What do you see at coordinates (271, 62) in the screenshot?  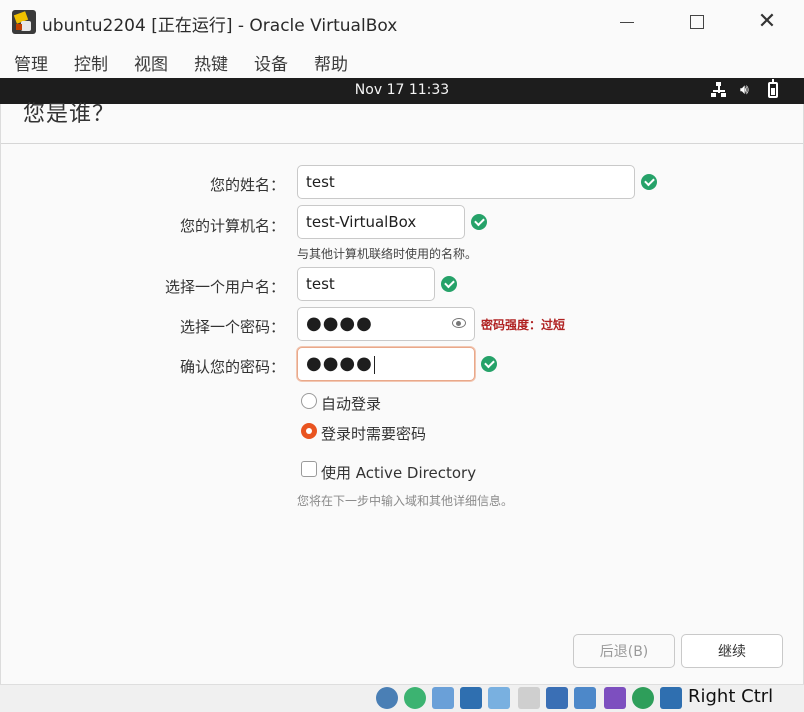 I see `menu-item-devices: 设备` at bounding box center [271, 62].